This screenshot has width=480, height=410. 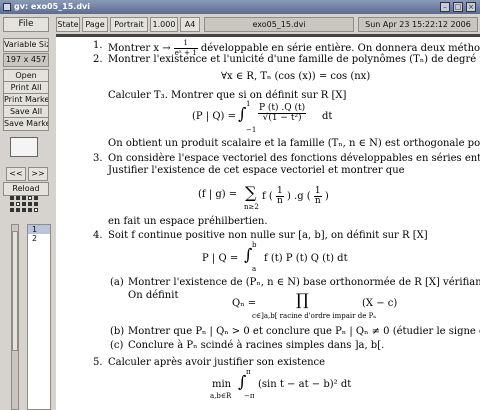 I want to click on item-number: 3., so click(x=98, y=158).